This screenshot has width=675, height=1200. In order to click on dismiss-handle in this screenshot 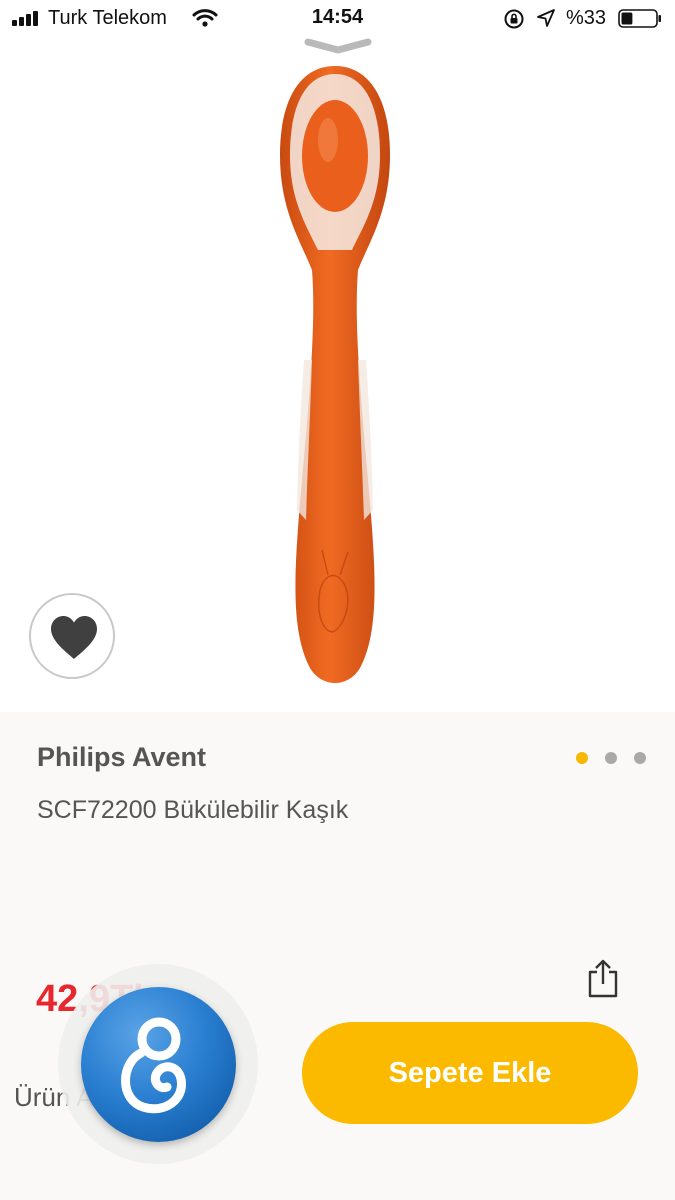, I will do `click(338, 46)`.